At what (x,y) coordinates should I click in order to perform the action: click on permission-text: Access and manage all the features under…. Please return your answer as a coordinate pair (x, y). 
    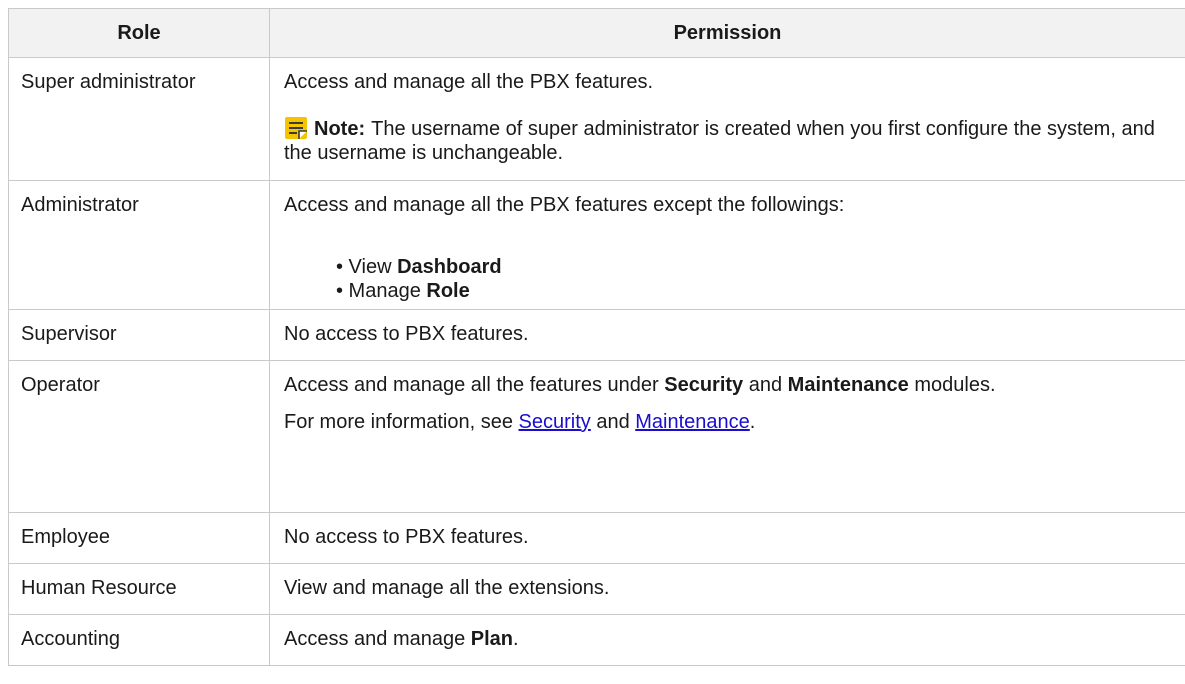
    Looking at the image, I should click on (727, 385).